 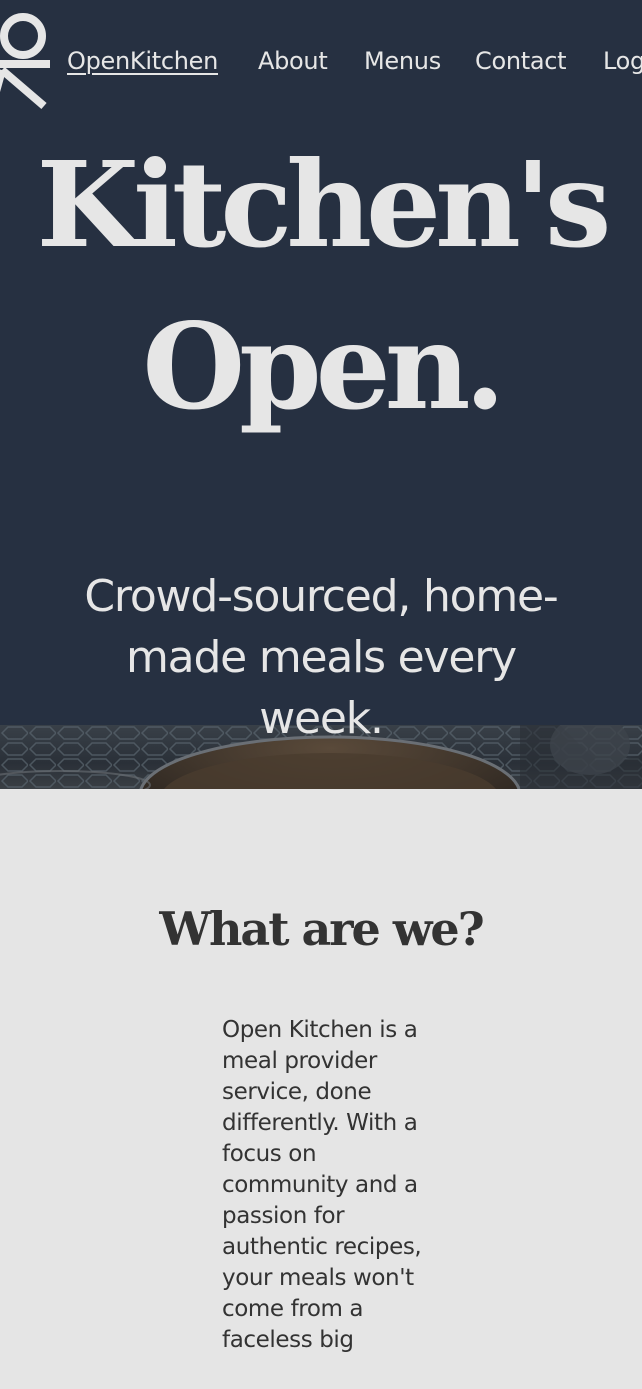 What do you see at coordinates (293, 61) in the screenshot?
I see `nav-link-about: About` at bounding box center [293, 61].